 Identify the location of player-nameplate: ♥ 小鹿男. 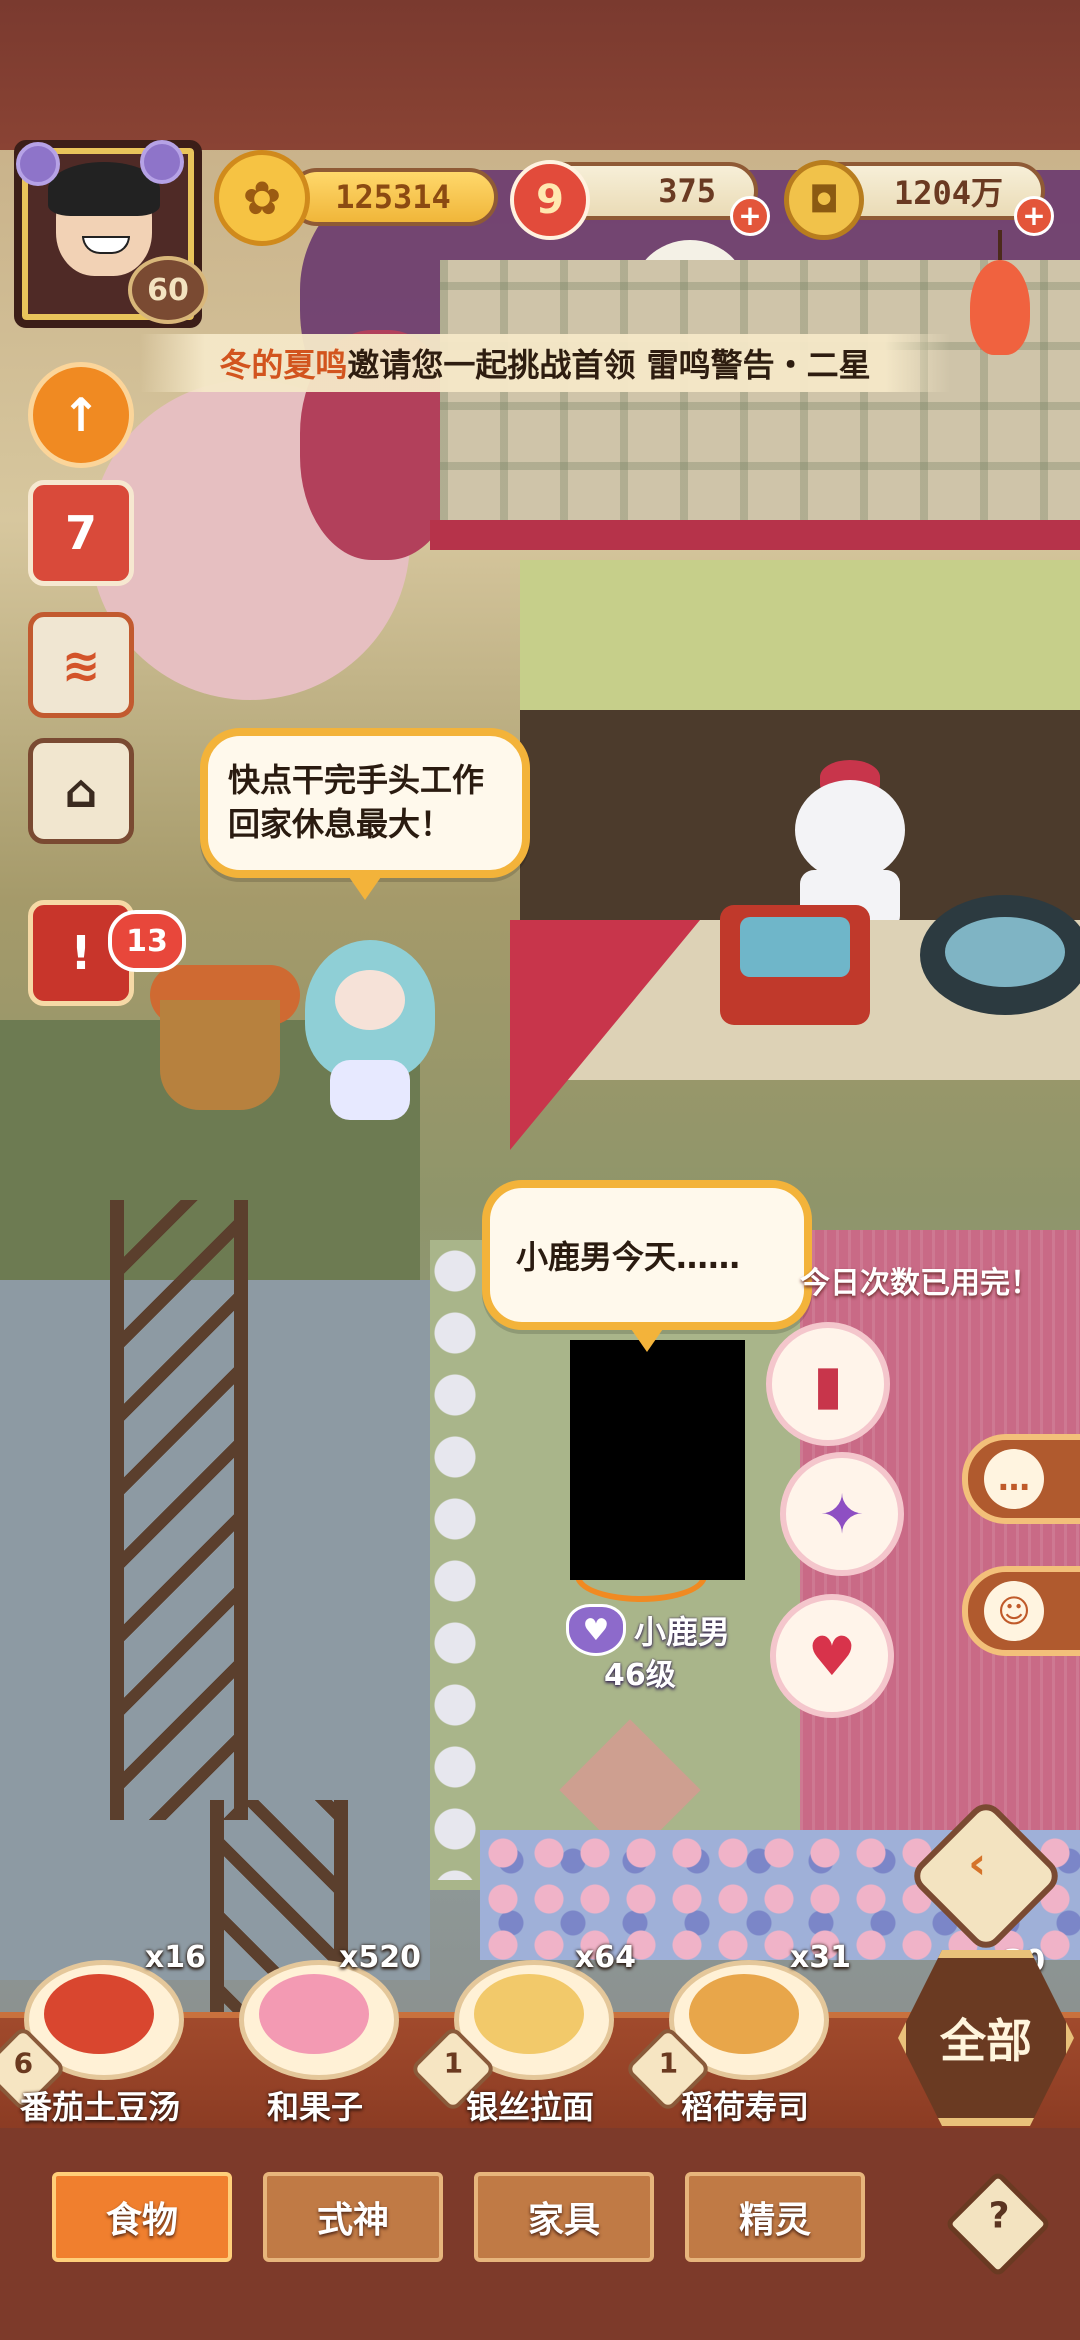
(648, 1630).